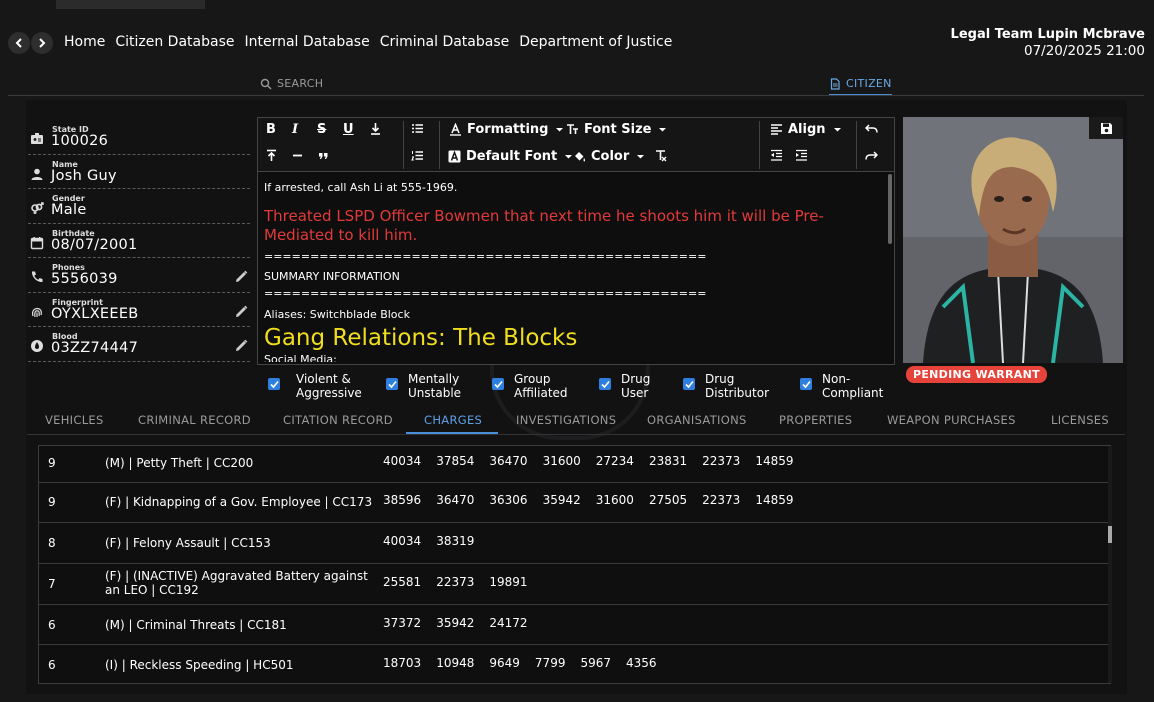 The image size is (1154, 702). I want to click on report-id: 19891, so click(508, 582).